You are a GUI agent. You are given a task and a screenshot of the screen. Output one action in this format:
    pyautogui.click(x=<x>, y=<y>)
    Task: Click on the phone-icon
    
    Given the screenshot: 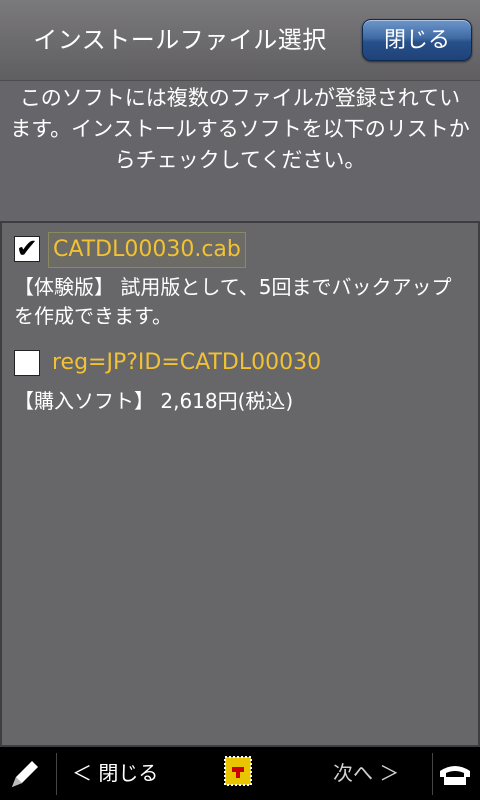 What is the action you would take?
    pyautogui.click(x=455, y=774)
    